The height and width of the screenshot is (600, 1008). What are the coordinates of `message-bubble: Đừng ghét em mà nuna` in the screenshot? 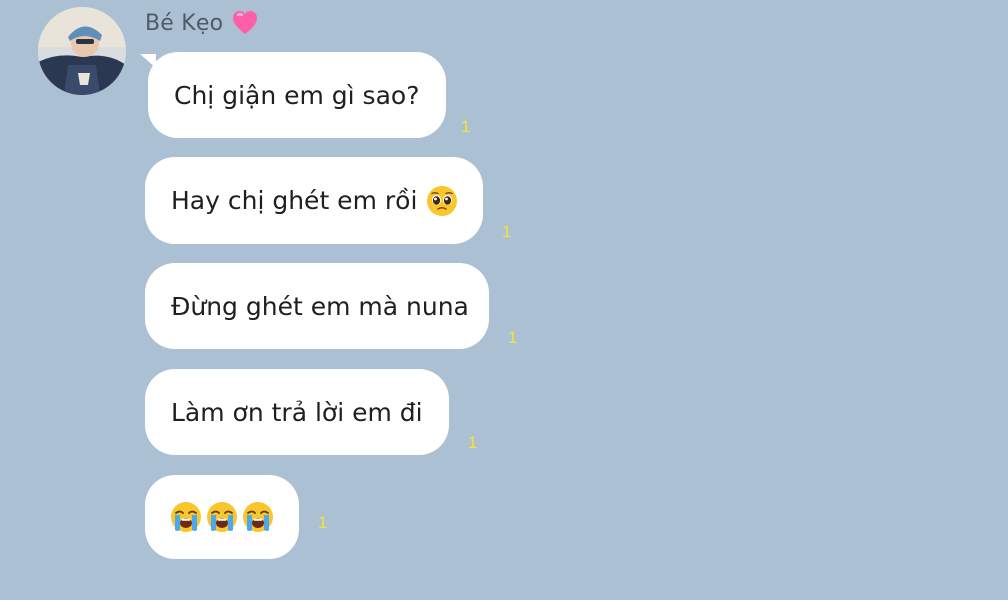 It's located at (317, 306).